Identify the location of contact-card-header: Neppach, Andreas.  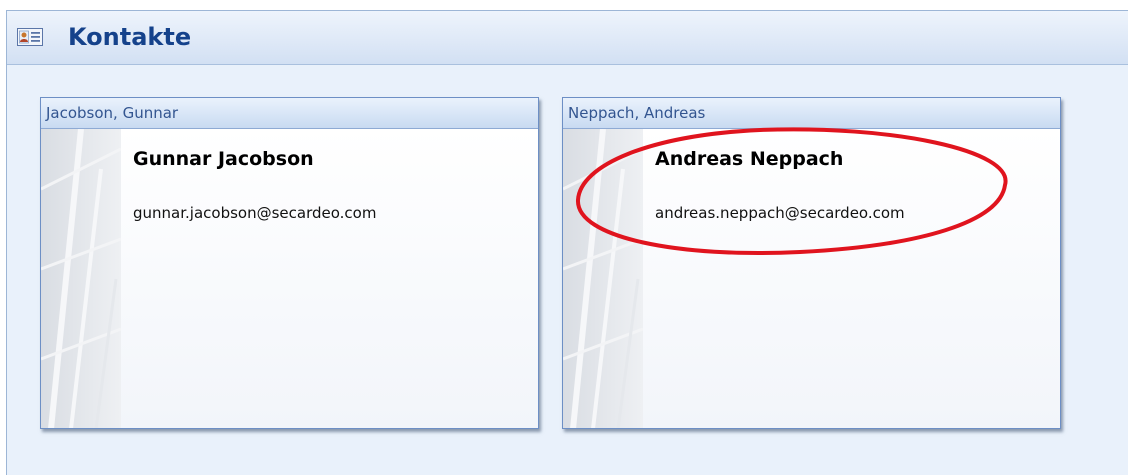
(811, 113).